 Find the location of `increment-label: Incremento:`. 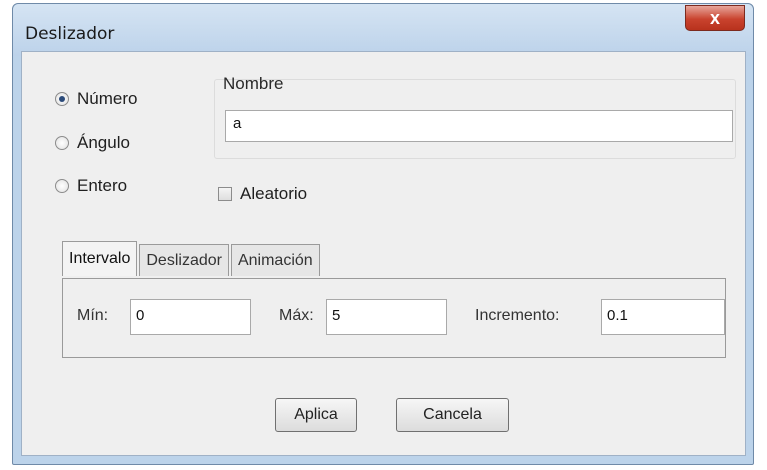

increment-label: Incremento: is located at coordinates (517, 315).